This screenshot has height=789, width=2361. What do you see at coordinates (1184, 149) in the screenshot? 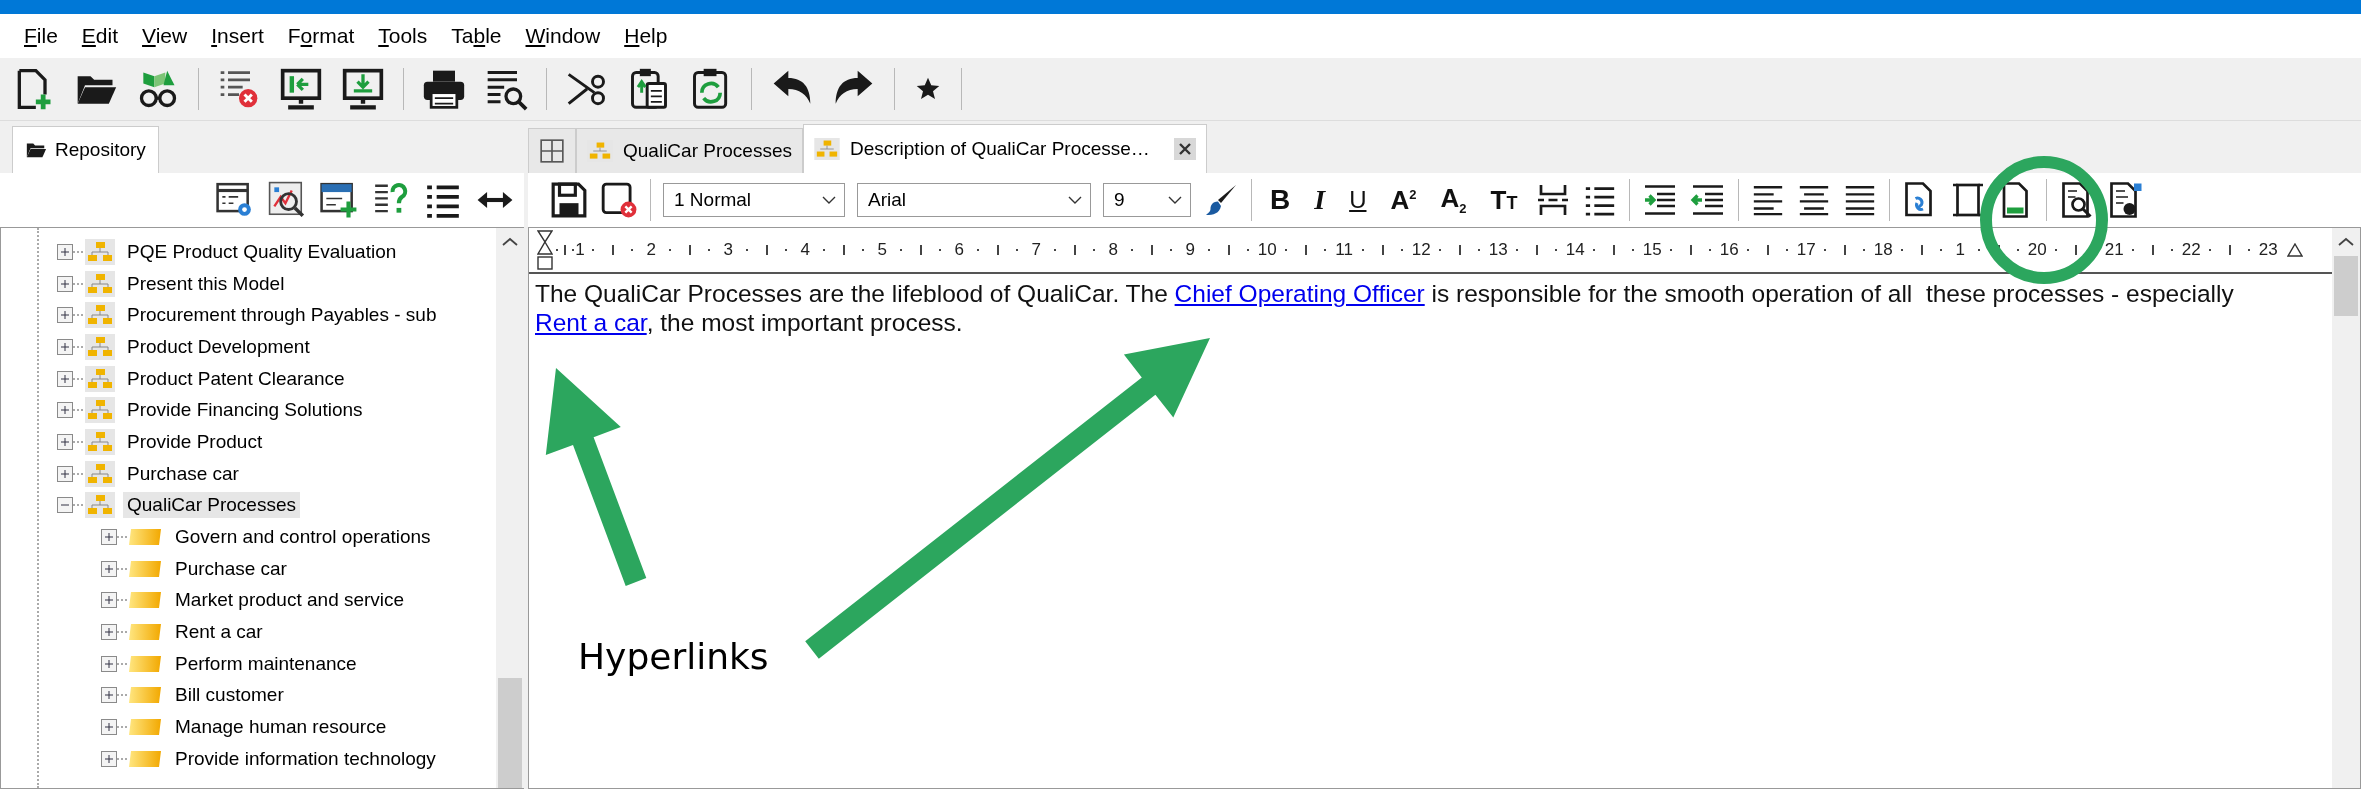
I see `close-icon` at bounding box center [1184, 149].